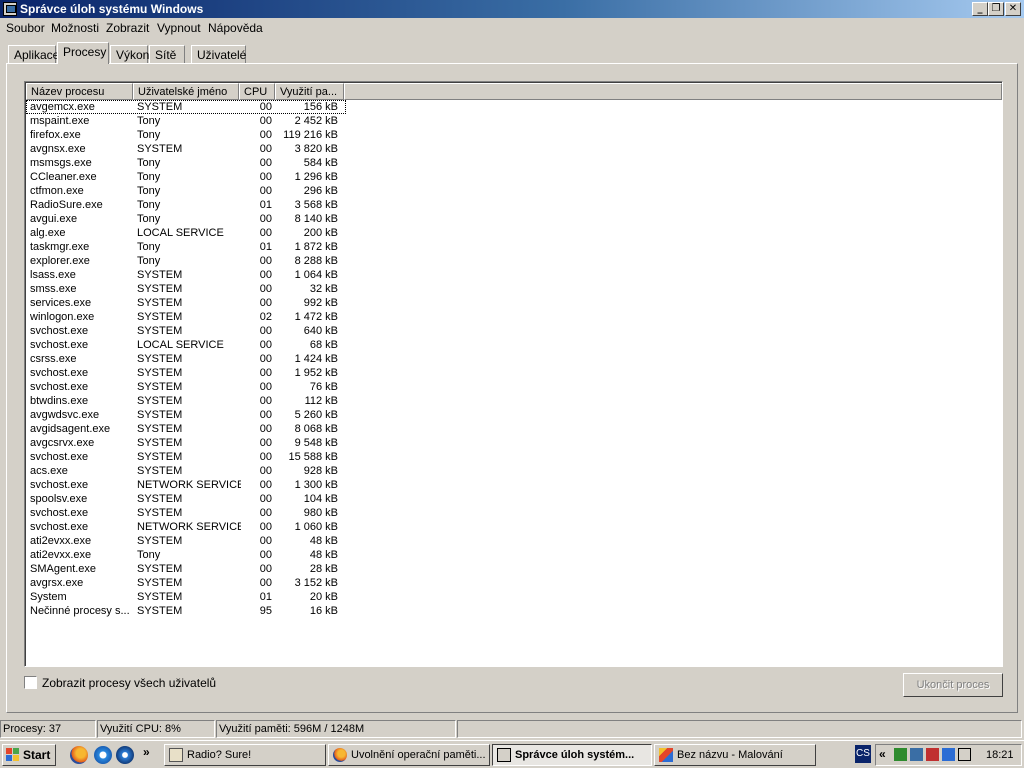  What do you see at coordinates (58, 149) in the screenshot?
I see `process-name-cell: avgnsx.exe` at bounding box center [58, 149].